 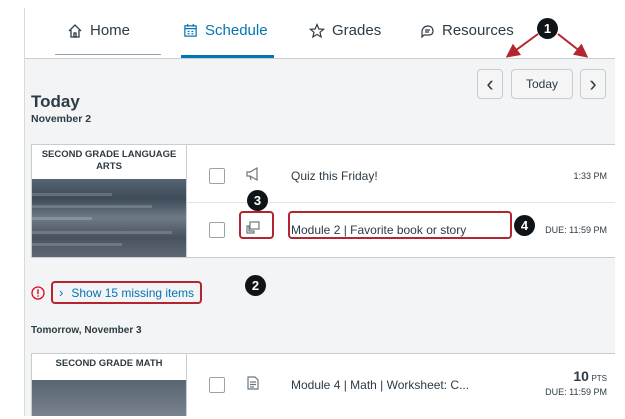 I want to click on callout-1: 1, so click(x=547, y=28).